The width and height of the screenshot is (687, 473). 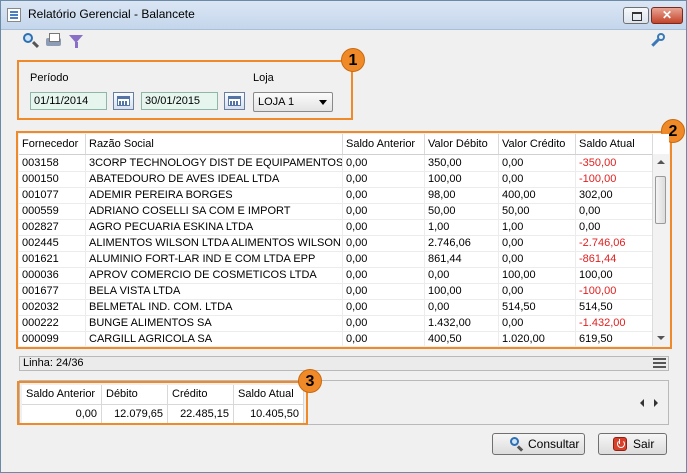 I want to click on scroll-down-icon, so click(x=661, y=338).